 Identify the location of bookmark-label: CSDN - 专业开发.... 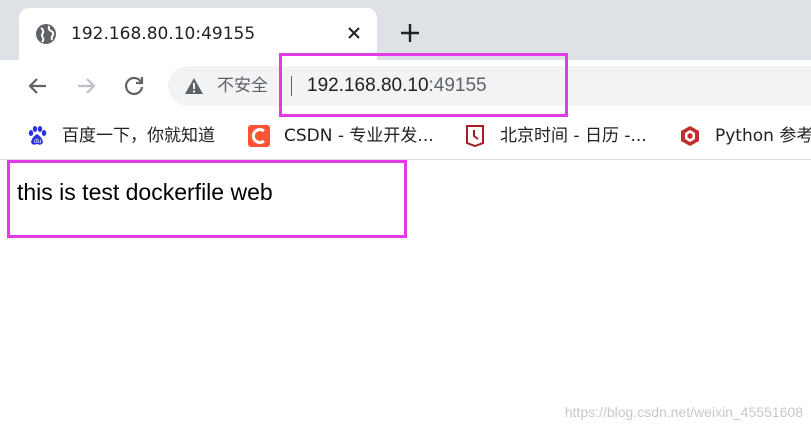
(359, 136).